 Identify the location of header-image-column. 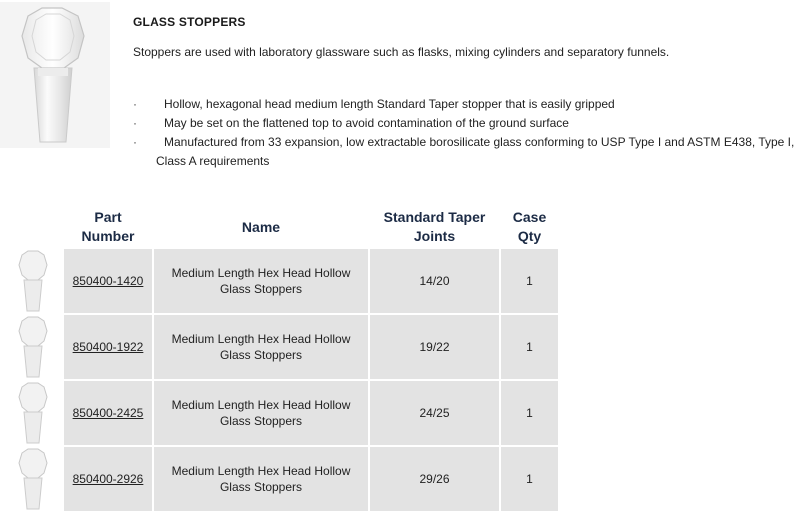
(32, 227).